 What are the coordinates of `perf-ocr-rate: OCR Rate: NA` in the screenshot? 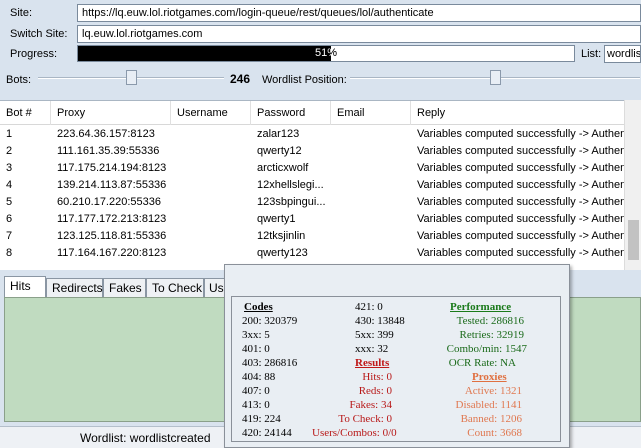 It's located at (482, 363).